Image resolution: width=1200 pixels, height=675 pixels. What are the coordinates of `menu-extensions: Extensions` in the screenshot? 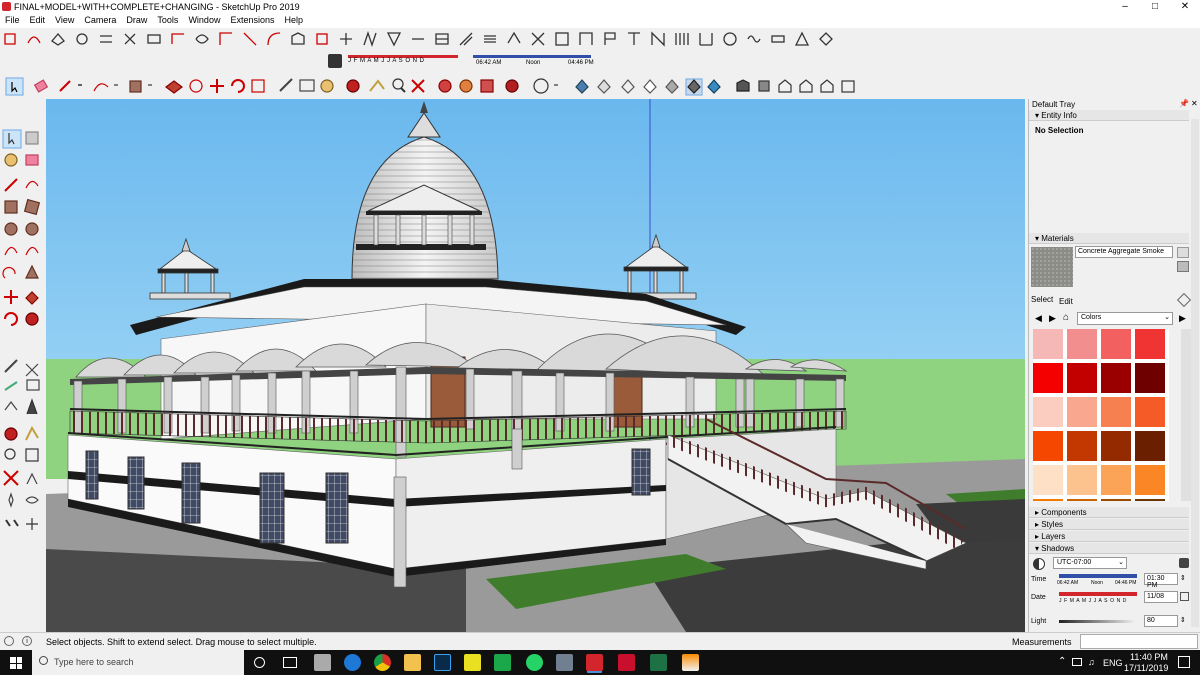 It's located at (252, 19).